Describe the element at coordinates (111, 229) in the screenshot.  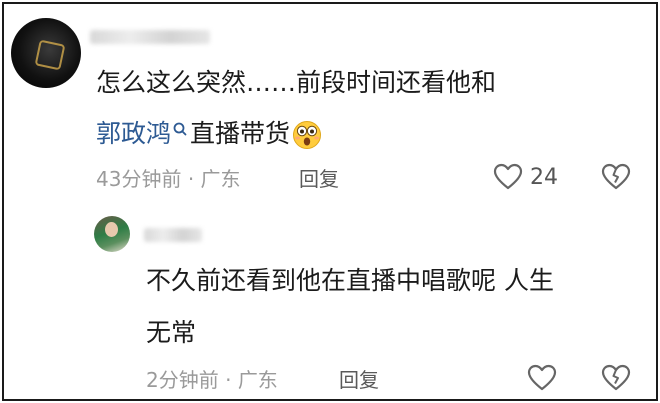
I see `avatar-face` at that location.